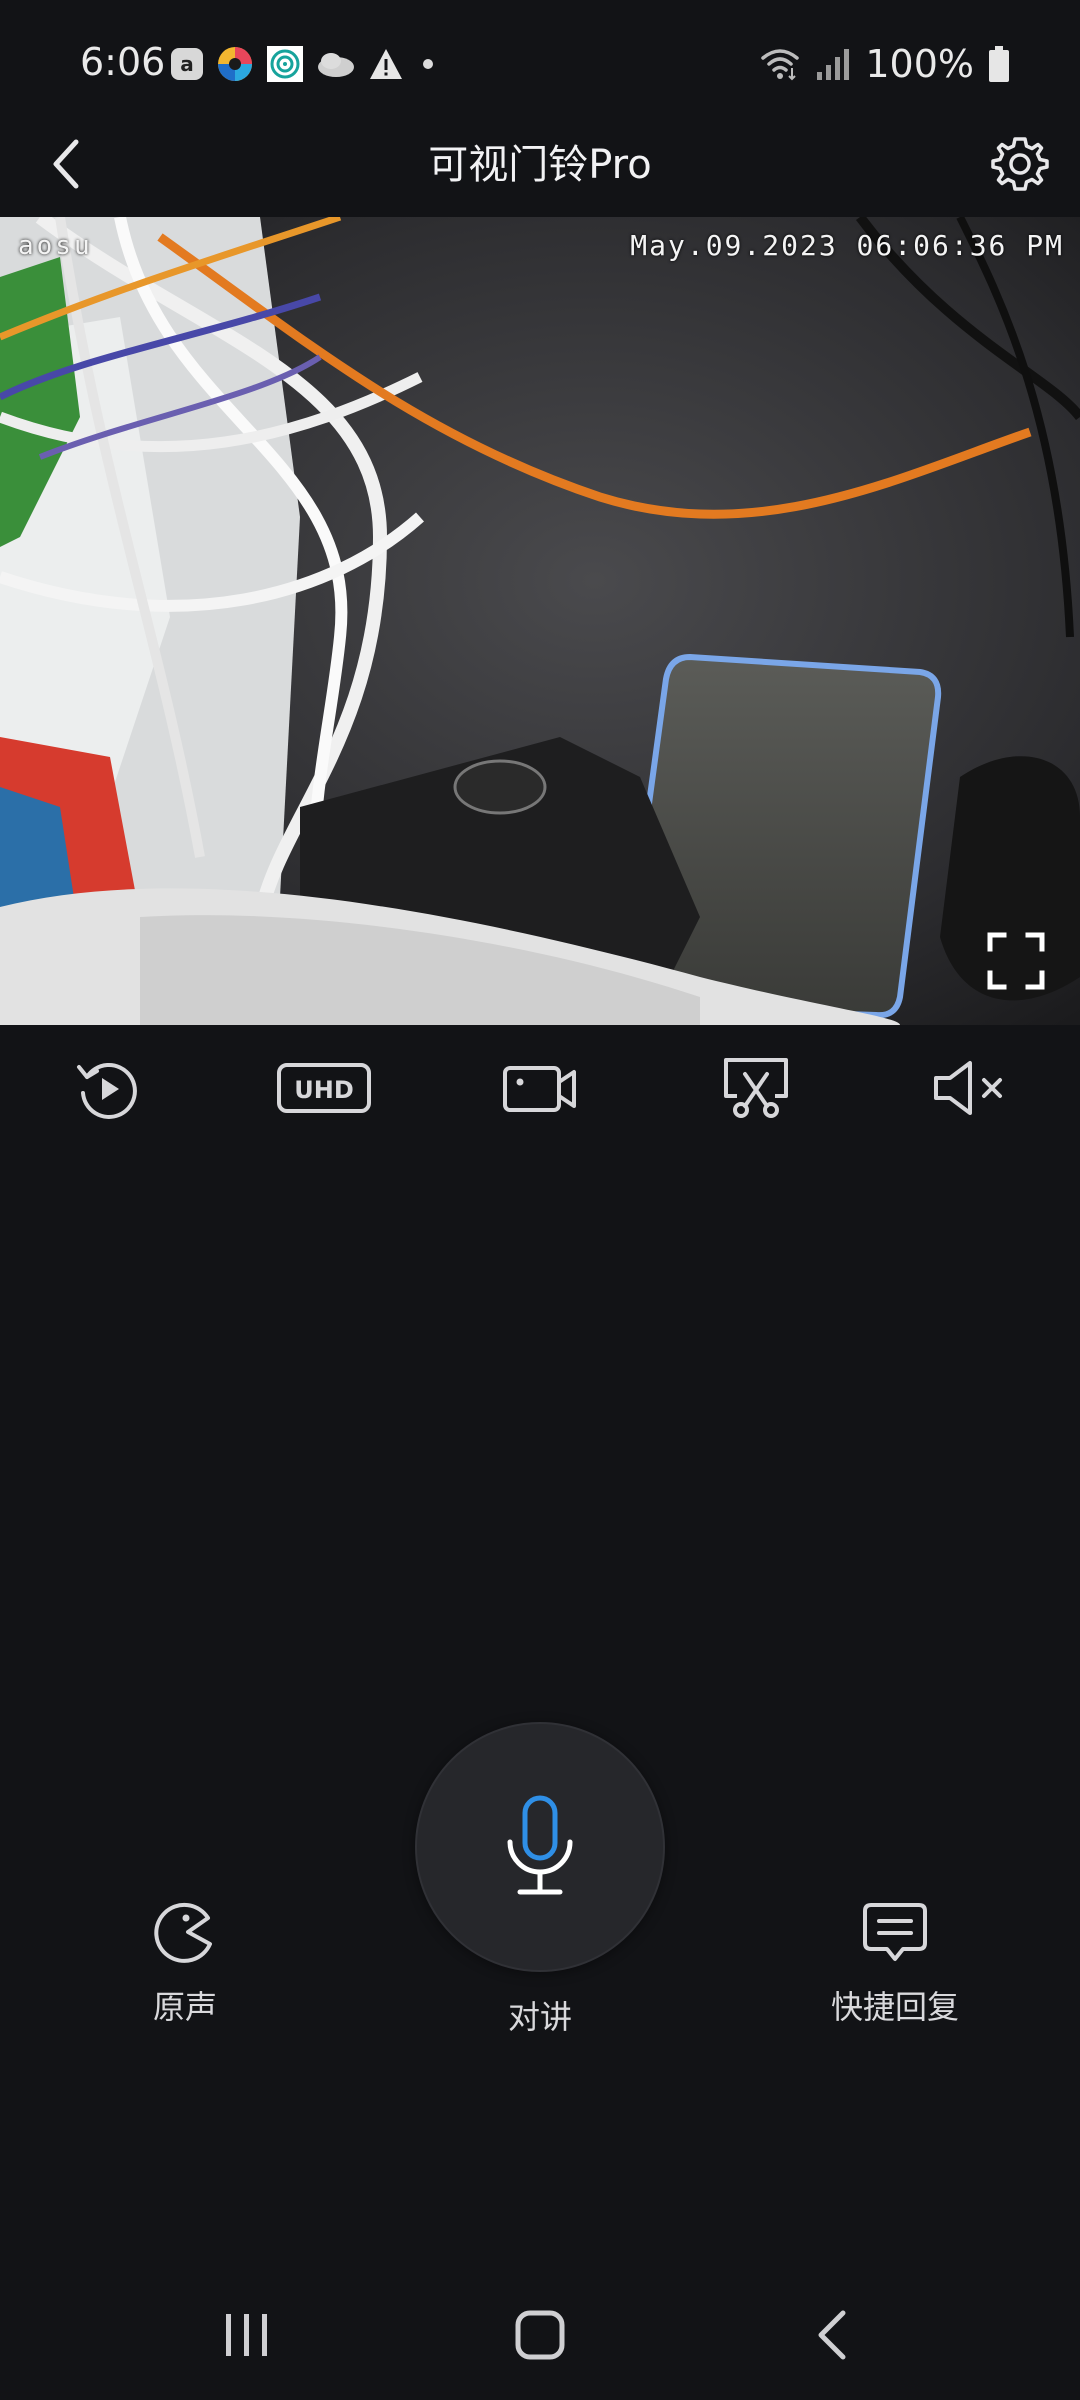 This screenshot has height=2400, width=1080. I want to click on mute-button, so click(972, 1088).